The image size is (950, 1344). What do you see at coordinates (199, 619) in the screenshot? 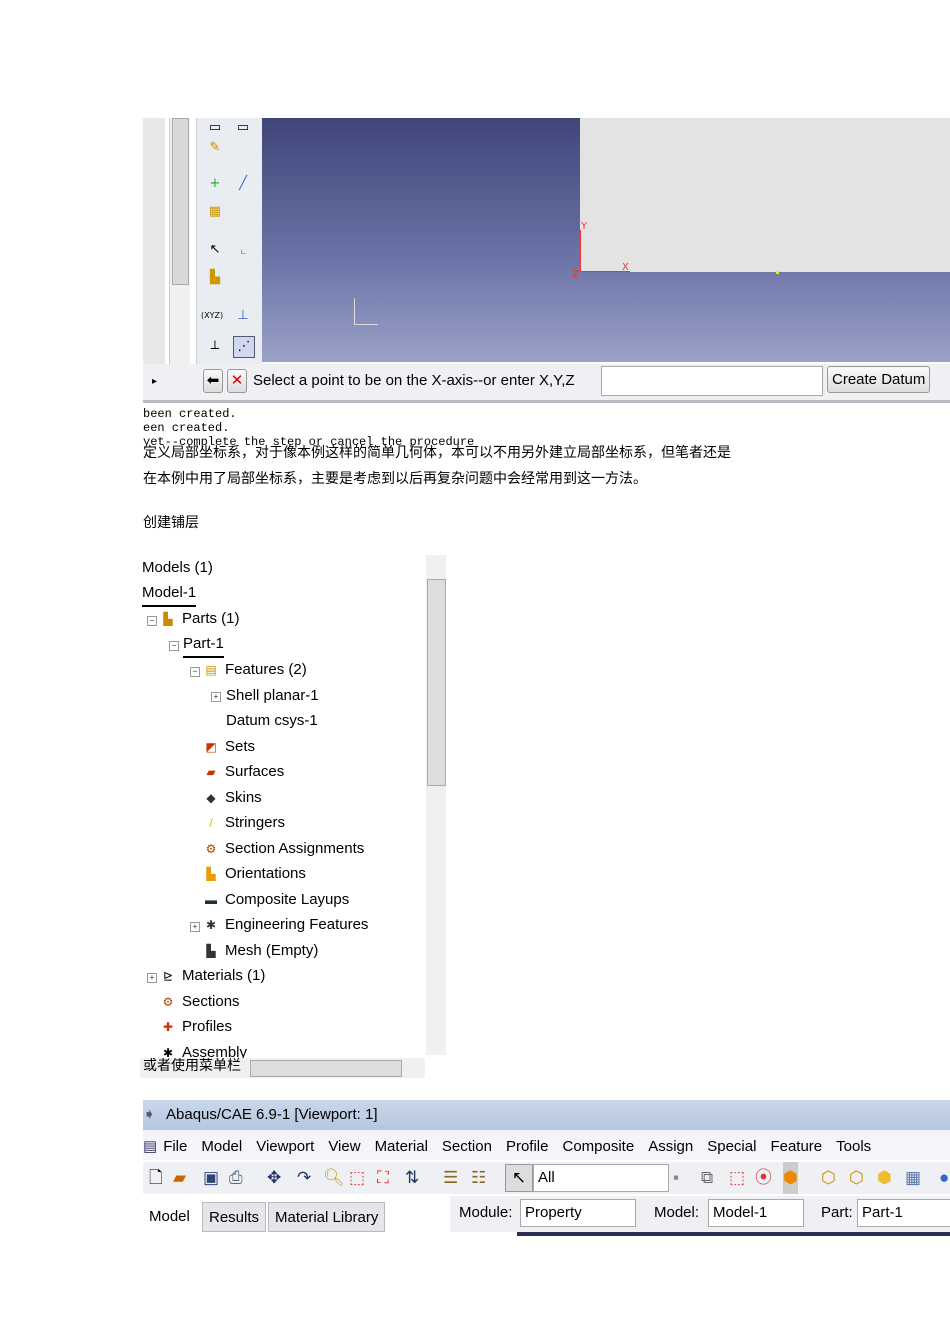
I see `tree-parts: ▙ Parts (1)` at bounding box center [199, 619].